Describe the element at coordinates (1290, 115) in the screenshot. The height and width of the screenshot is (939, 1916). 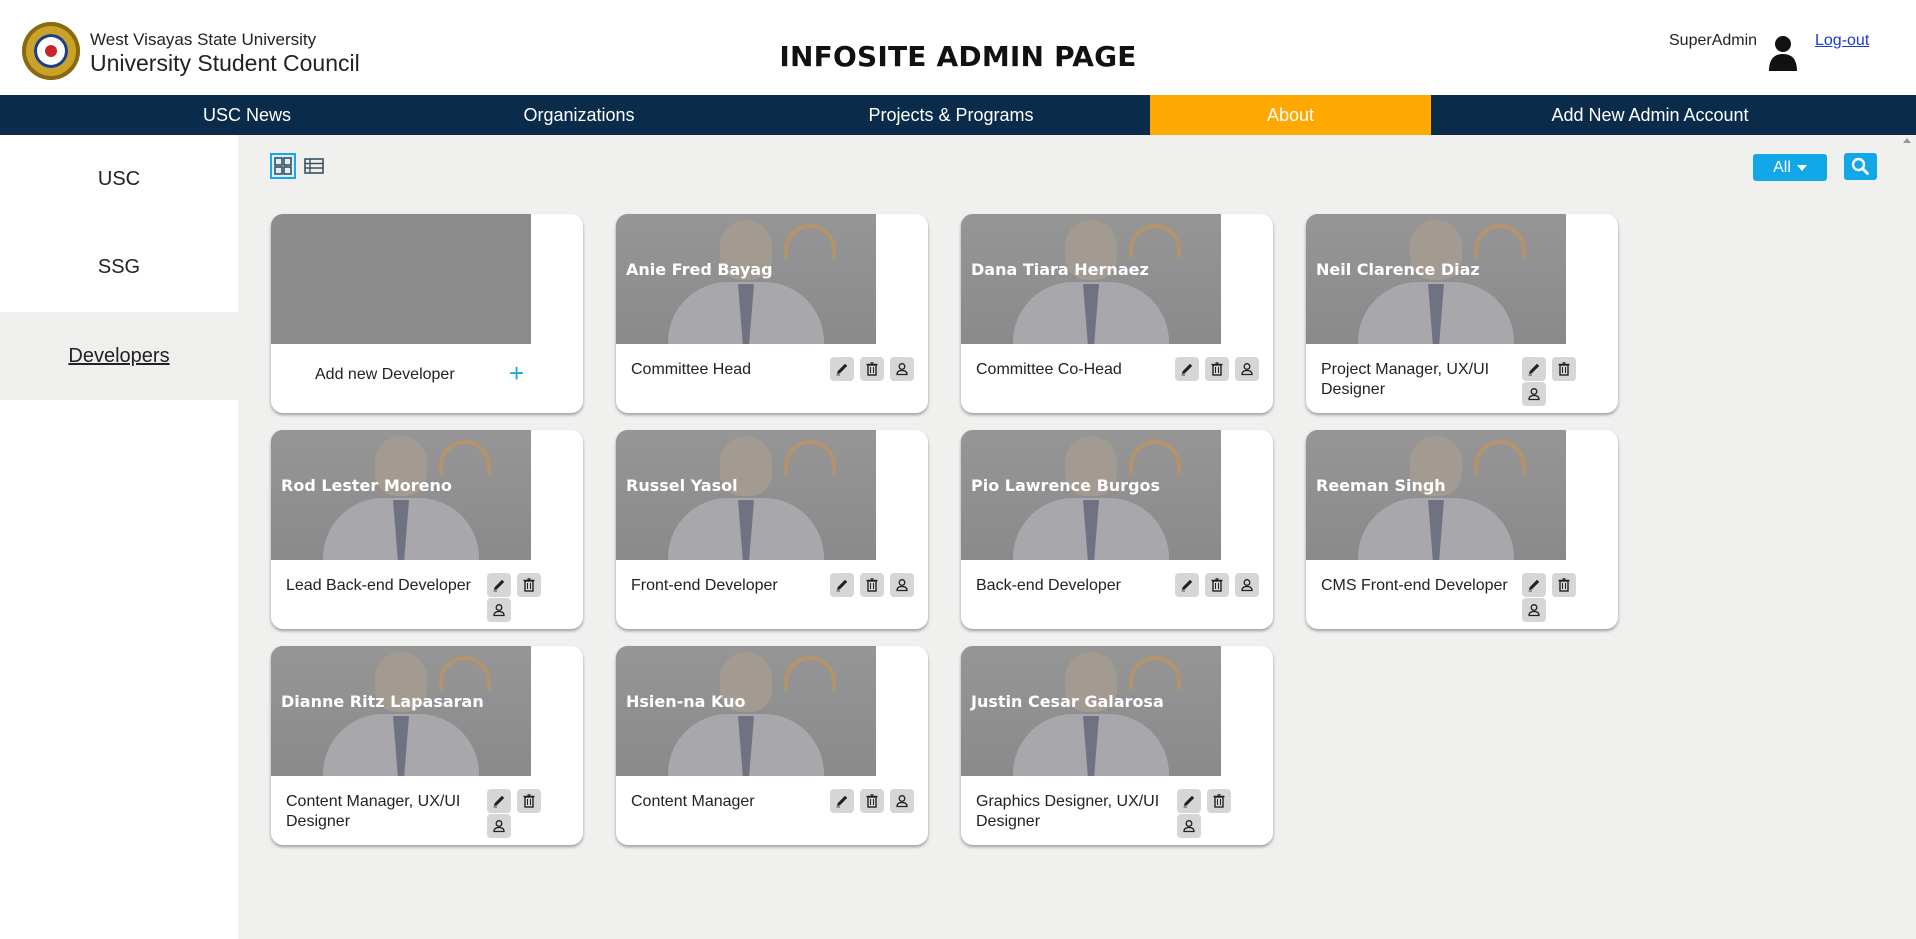
I see `nav-about: About` at that location.